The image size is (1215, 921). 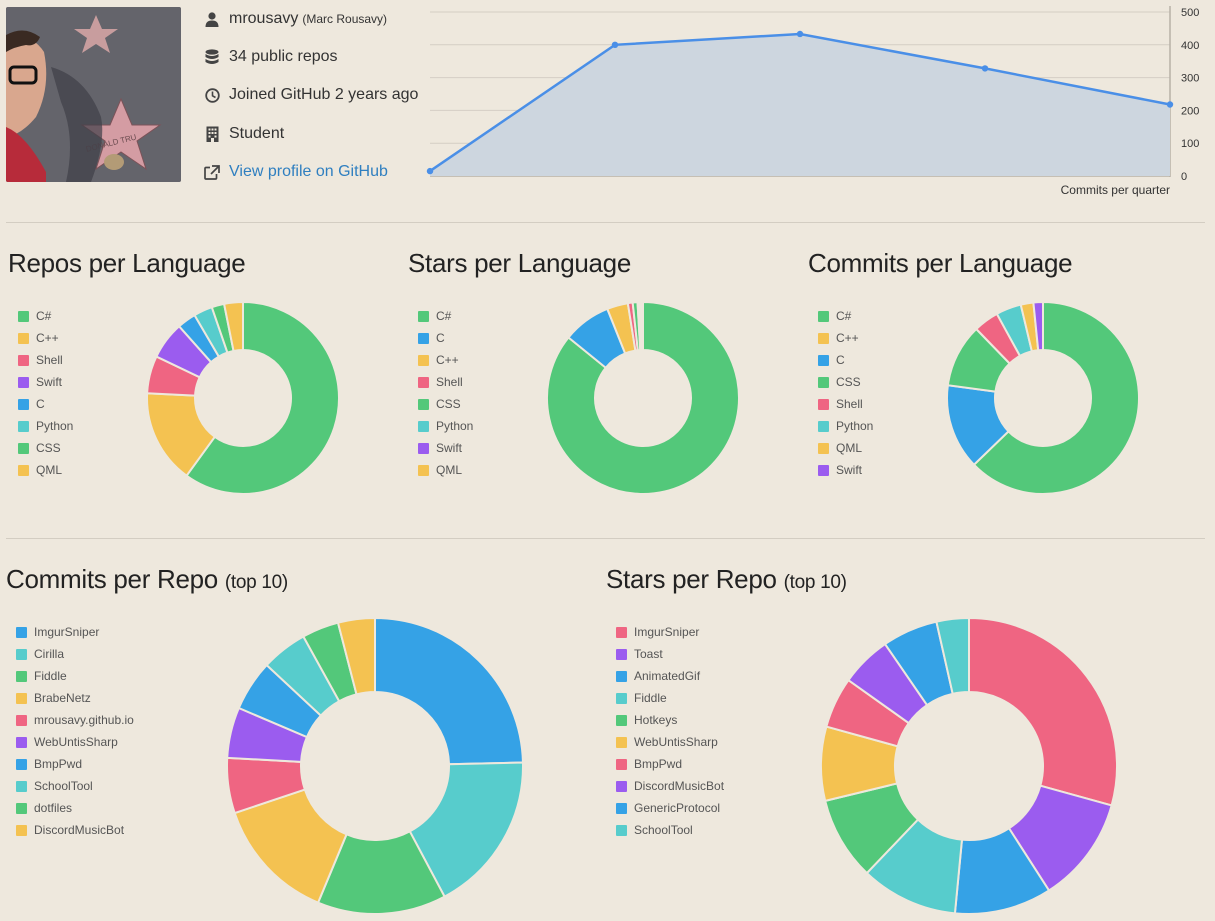 What do you see at coordinates (1115, 190) in the screenshot?
I see `x-axis-label: Commits per quarter` at bounding box center [1115, 190].